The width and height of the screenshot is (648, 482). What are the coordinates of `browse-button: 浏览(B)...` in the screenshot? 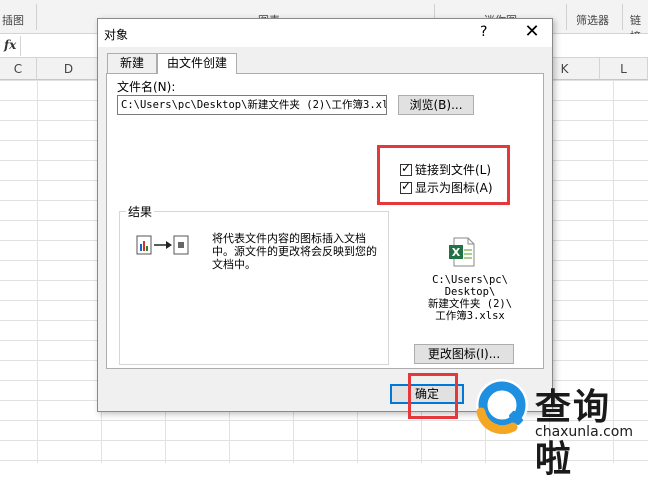 It's located at (436, 105).